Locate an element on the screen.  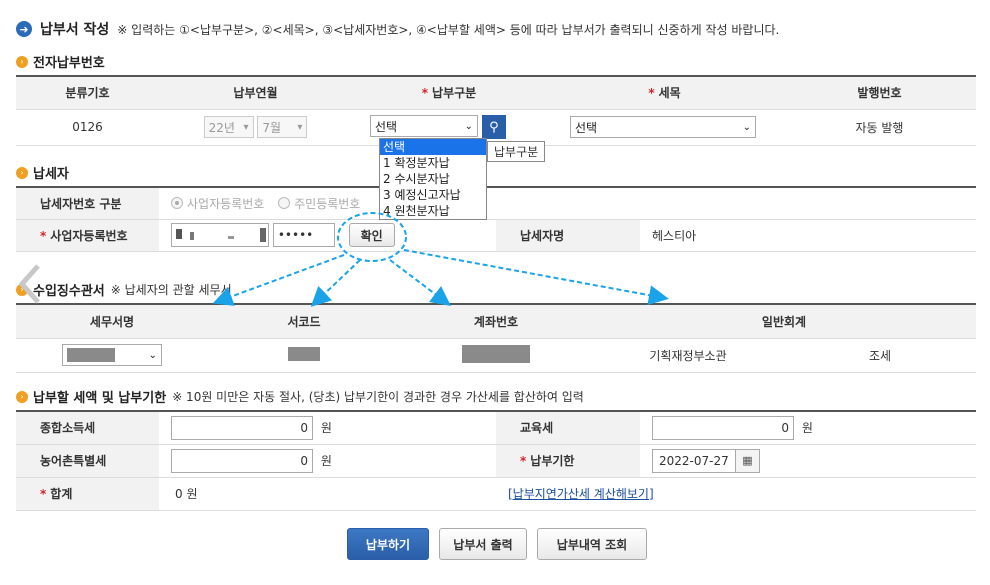
annotation-arrows is located at coordinates (440, 259).